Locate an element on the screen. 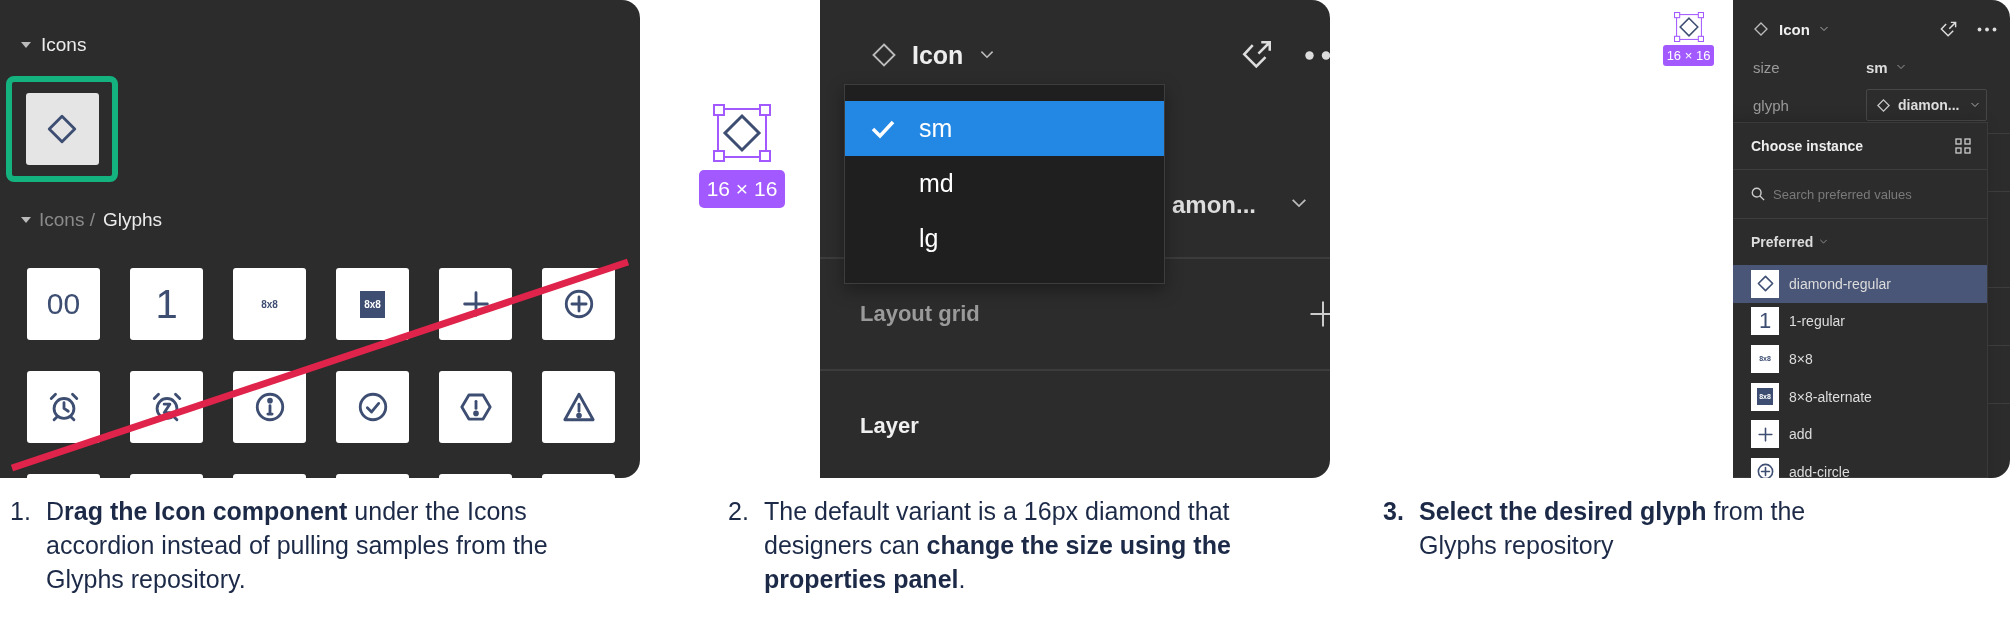  section-title: Layer is located at coordinates (889, 426).